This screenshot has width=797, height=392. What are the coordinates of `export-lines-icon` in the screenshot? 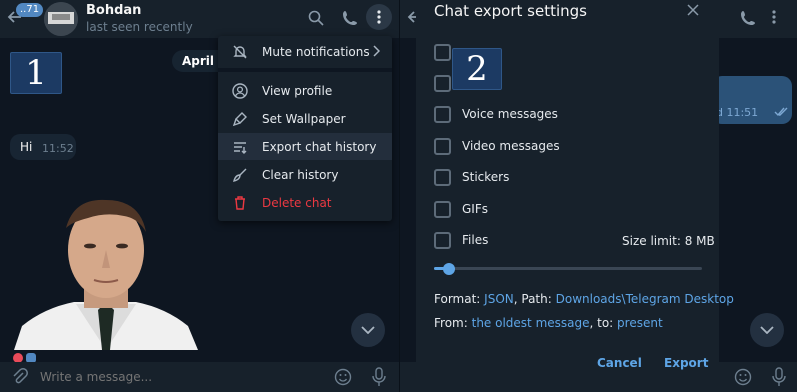 It's located at (240, 147).